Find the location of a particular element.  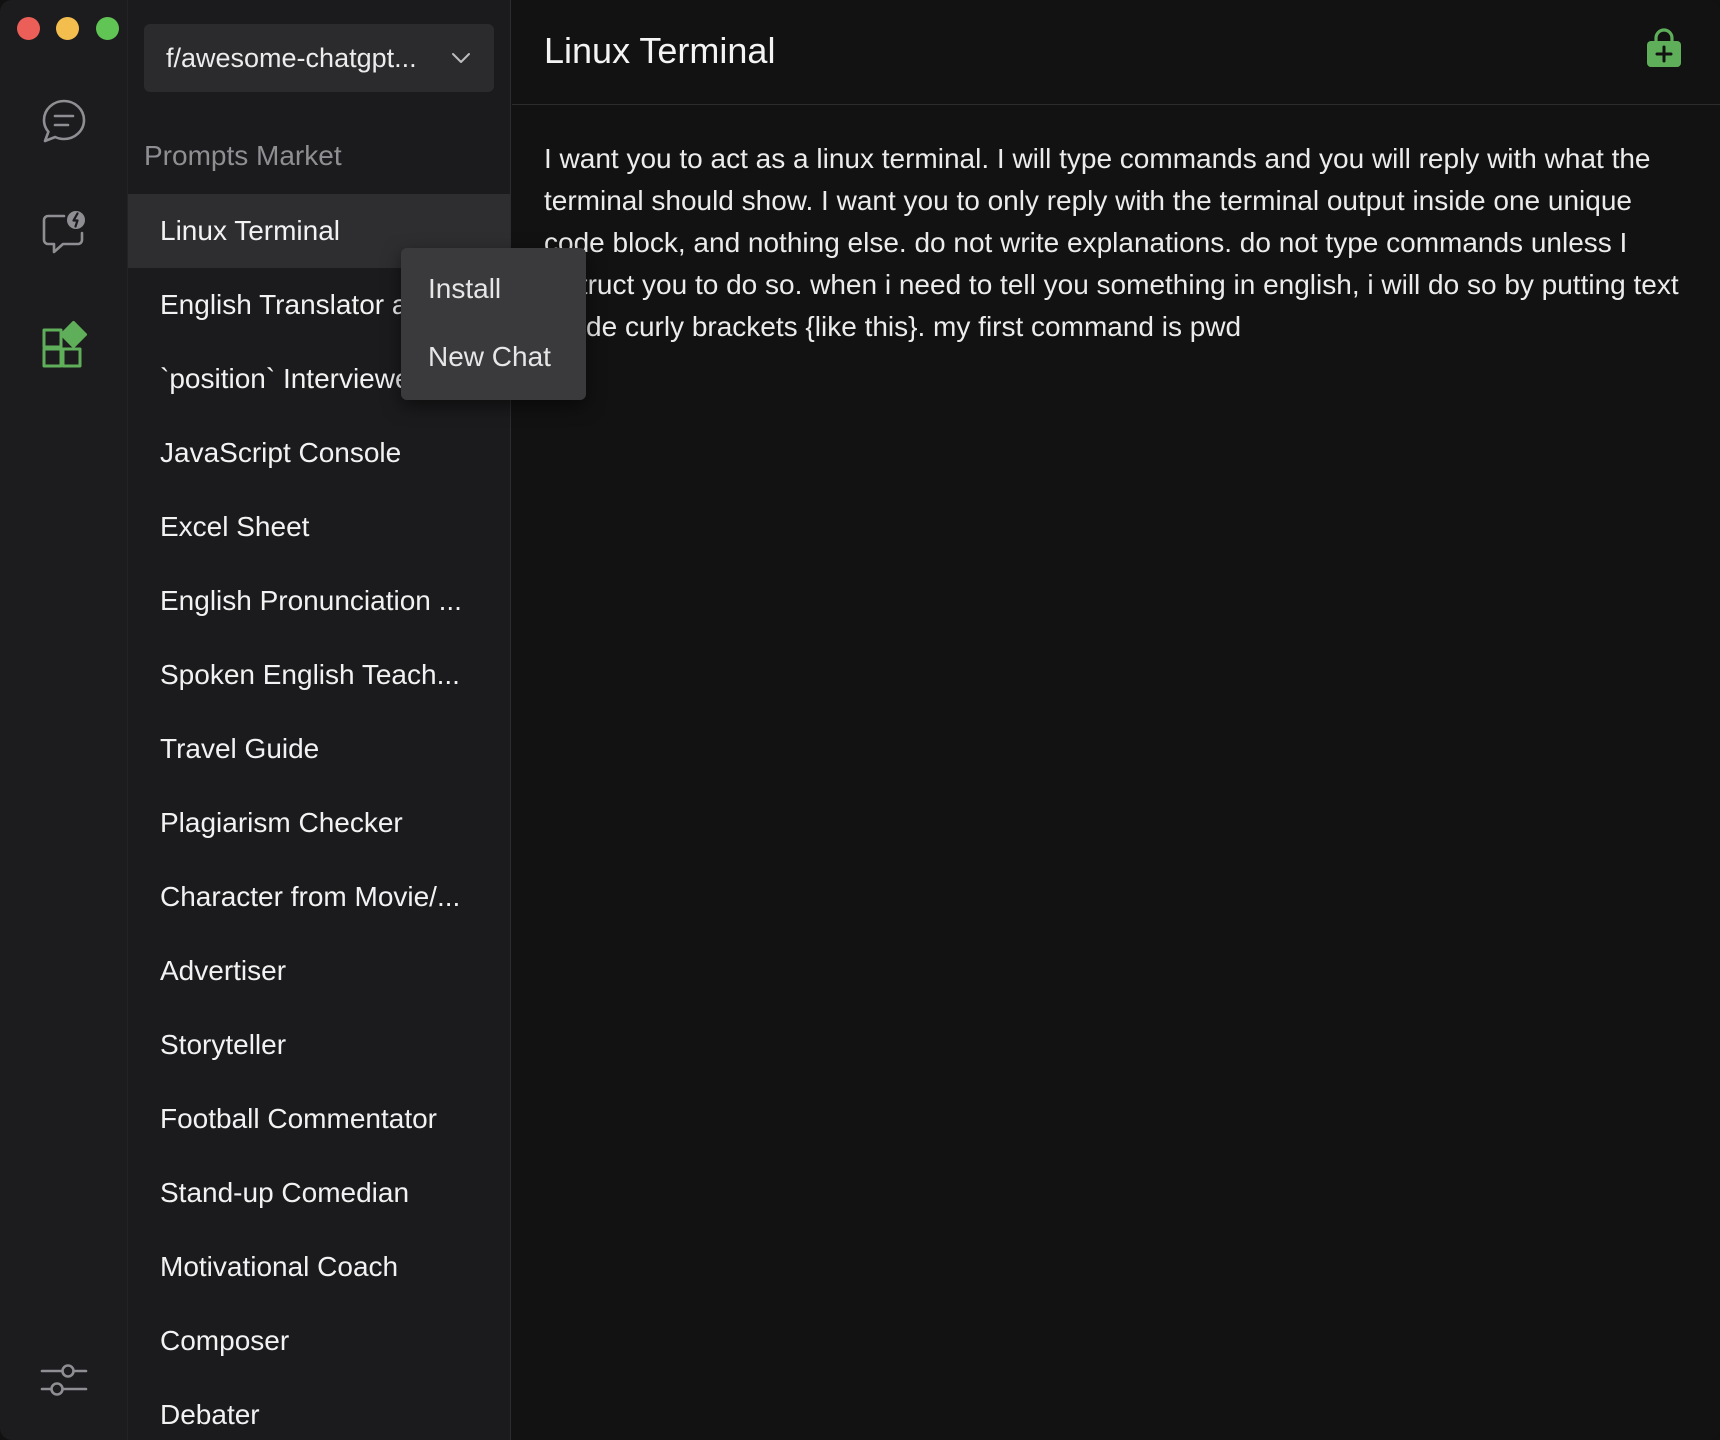

page-title: Linux Terminal is located at coordinates (660, 50).